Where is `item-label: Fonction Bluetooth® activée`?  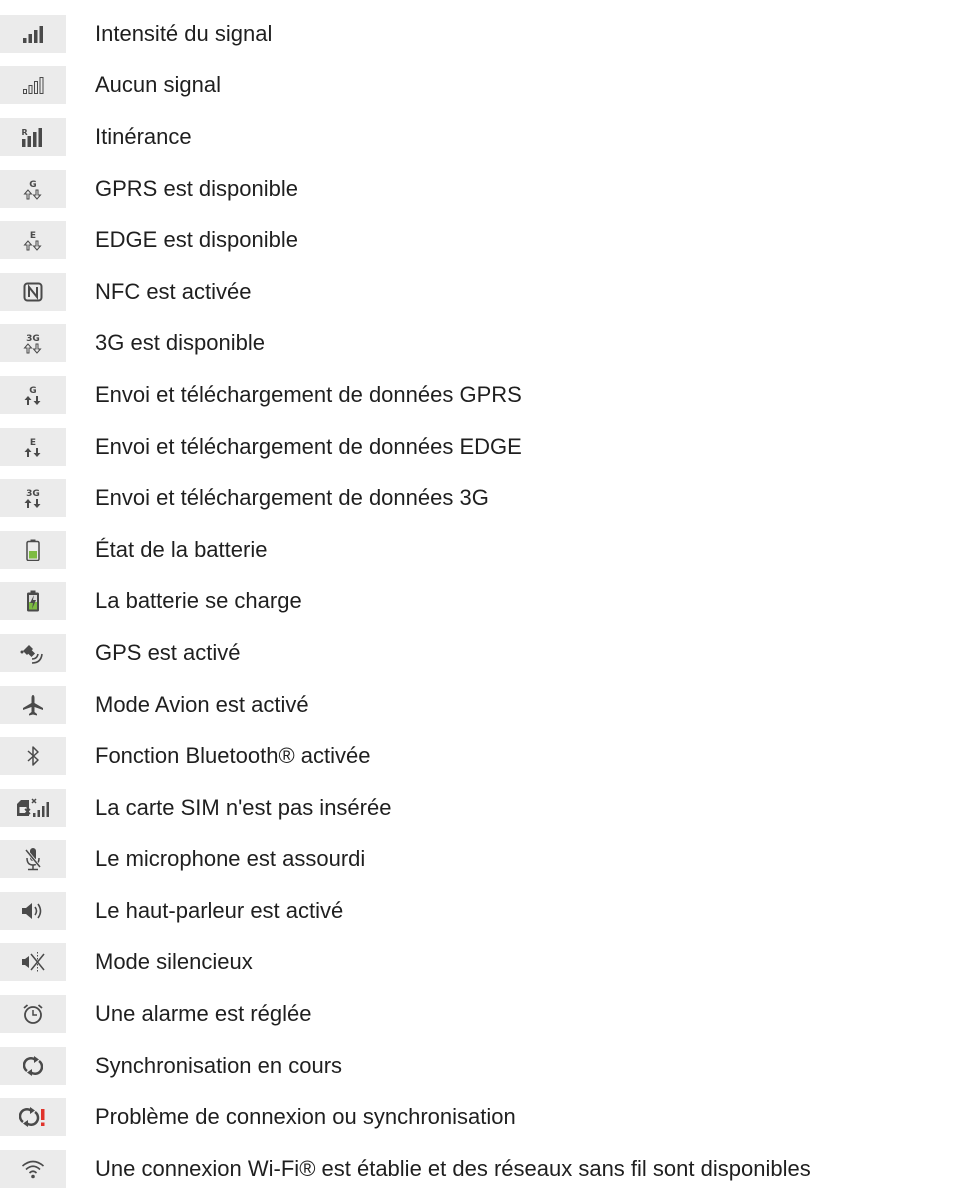
item-label: Fonction Bluetooth® activée is located at coordinates (233, 756).